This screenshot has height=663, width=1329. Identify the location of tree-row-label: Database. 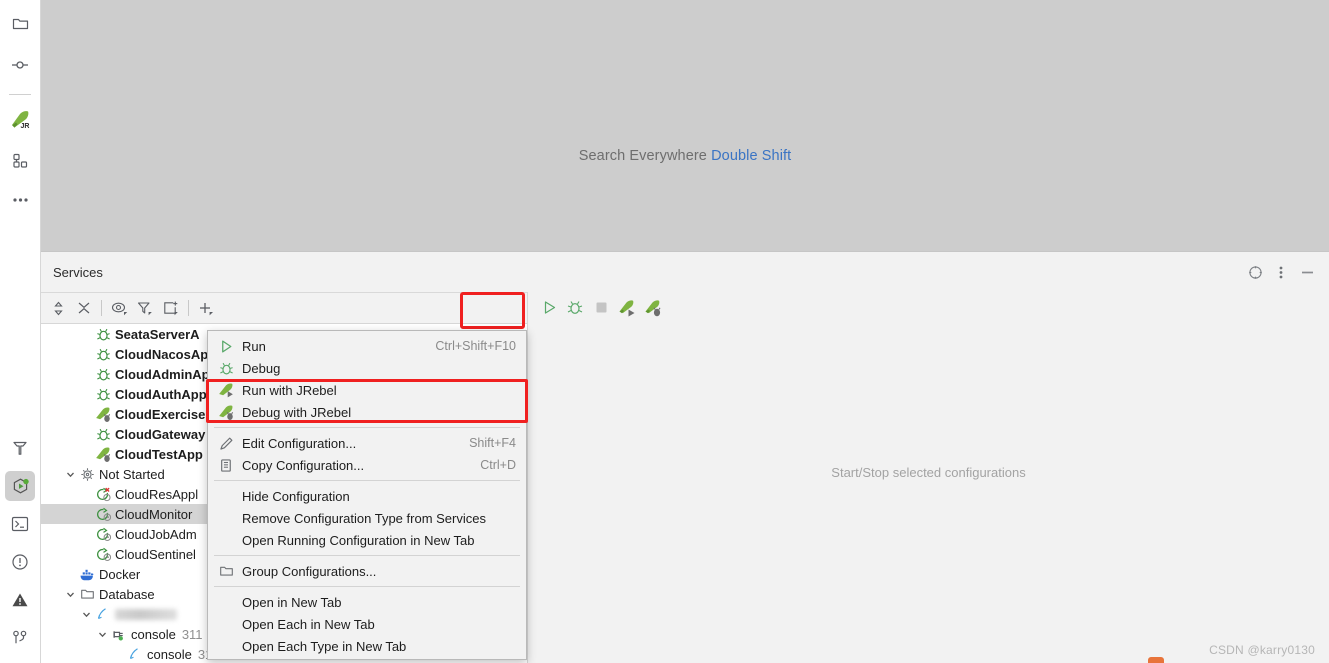
(127, 594).